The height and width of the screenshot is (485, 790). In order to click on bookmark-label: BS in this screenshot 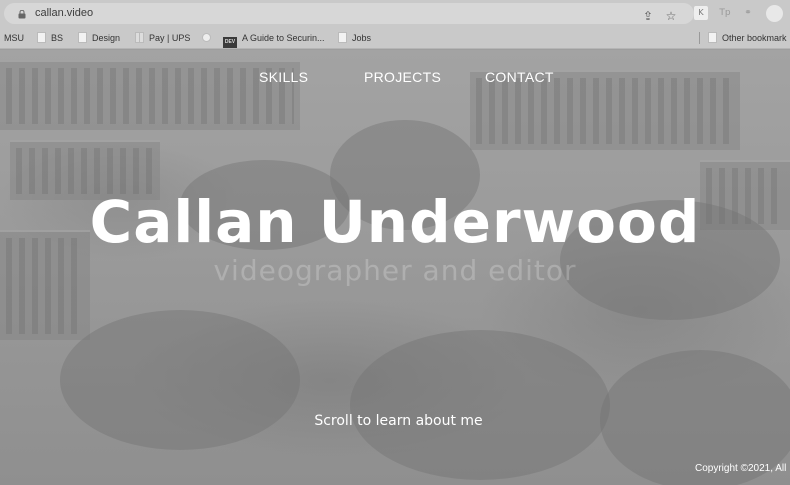, I will do `click(57, 38)`.